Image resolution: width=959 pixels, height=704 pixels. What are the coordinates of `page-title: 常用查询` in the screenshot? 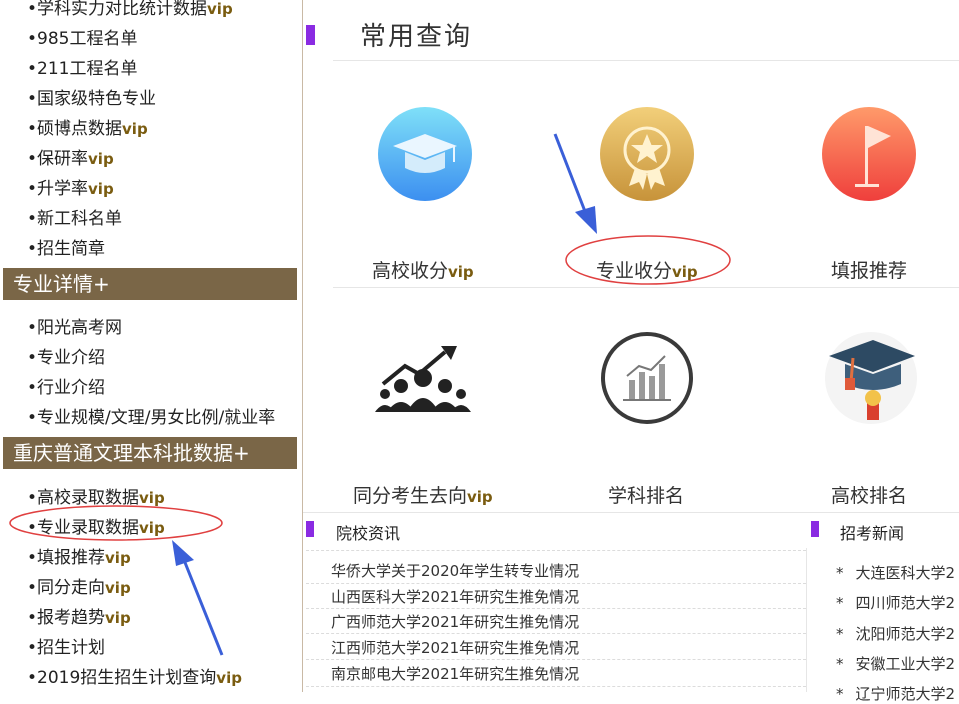 It's located at (416, 37).